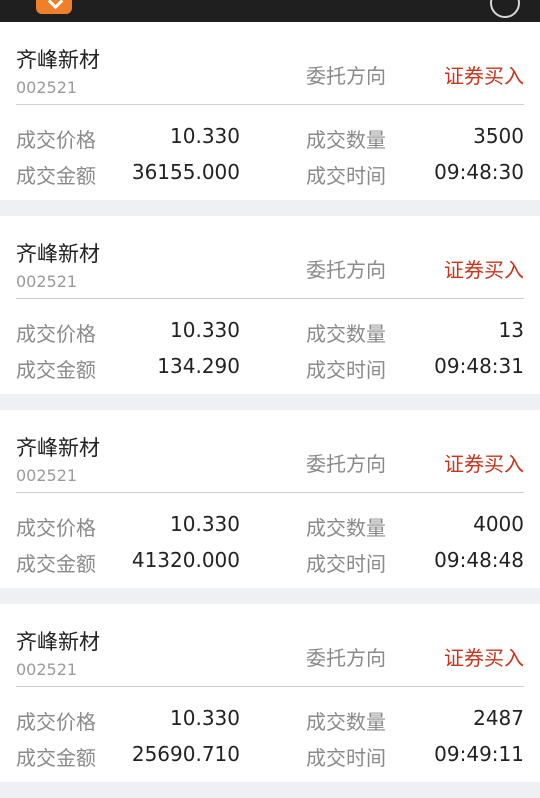 The height and width of the screenshot is (798, 540). I want to click on quantity-value: 4000, so click(498, 524).